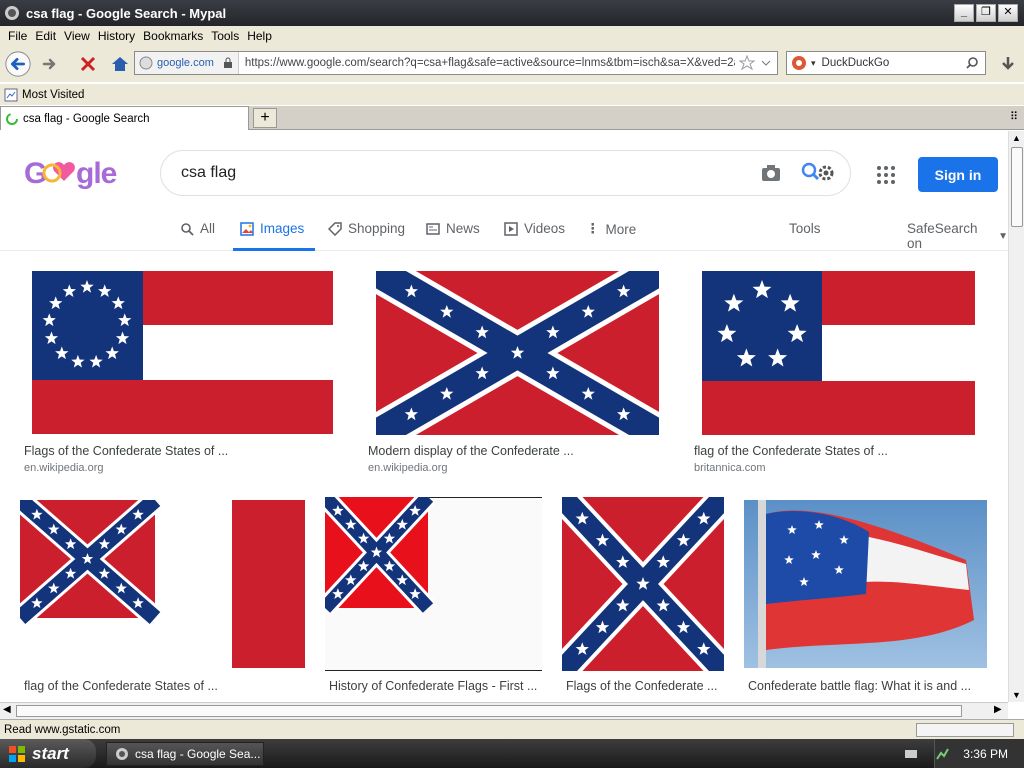 This screenshot has width=1024, height=768. What do you see at coordinates (17, 36) in the screenshot?
I see `menu-file: File` at bounding box center [17, 36].